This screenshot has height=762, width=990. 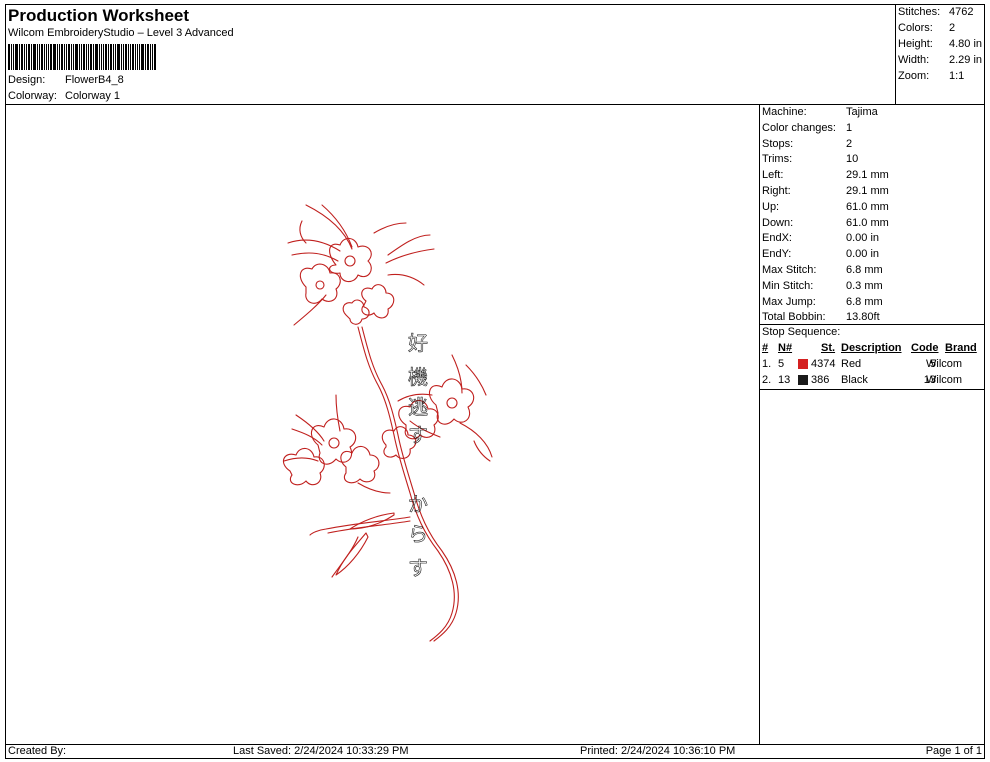 I want to click on embroidery-design: 好機逃すからす, so click(x=387, y=423).